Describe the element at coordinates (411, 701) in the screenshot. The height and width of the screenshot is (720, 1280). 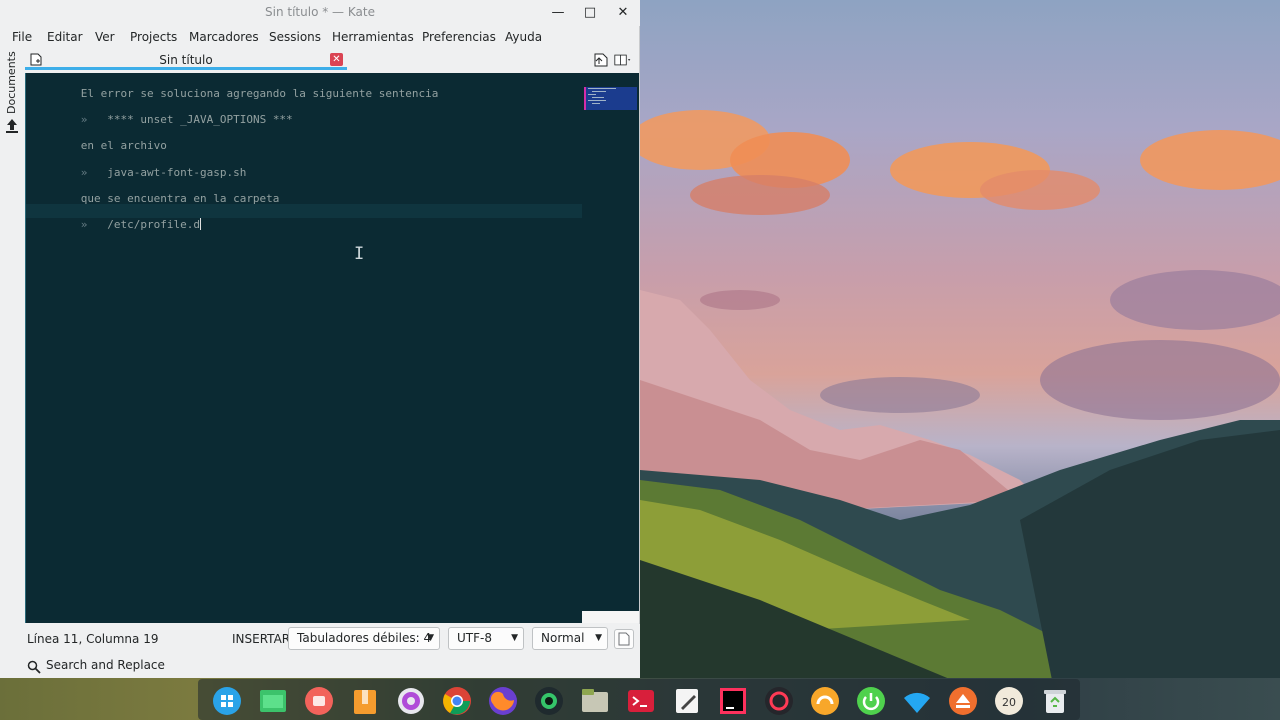
I see `settings-gear-icon` at that location.